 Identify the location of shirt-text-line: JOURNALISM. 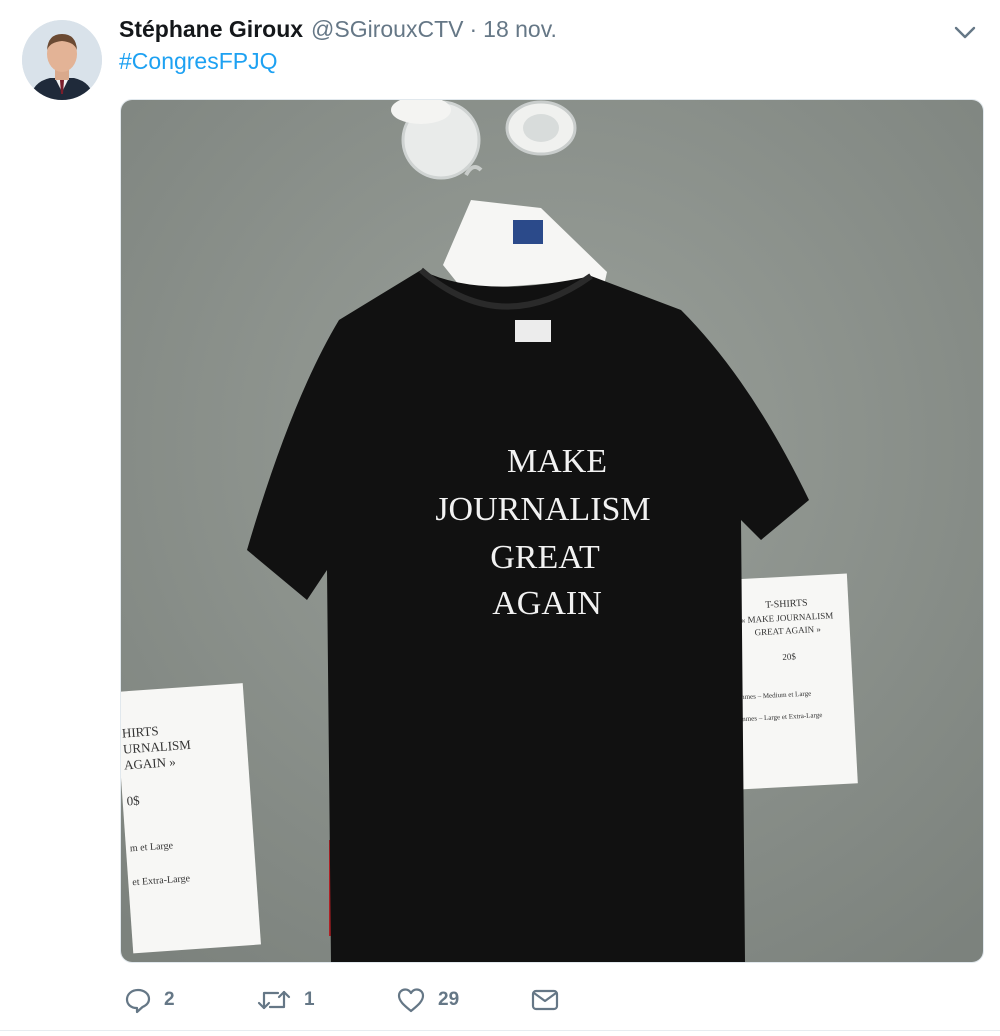
(542, 509).